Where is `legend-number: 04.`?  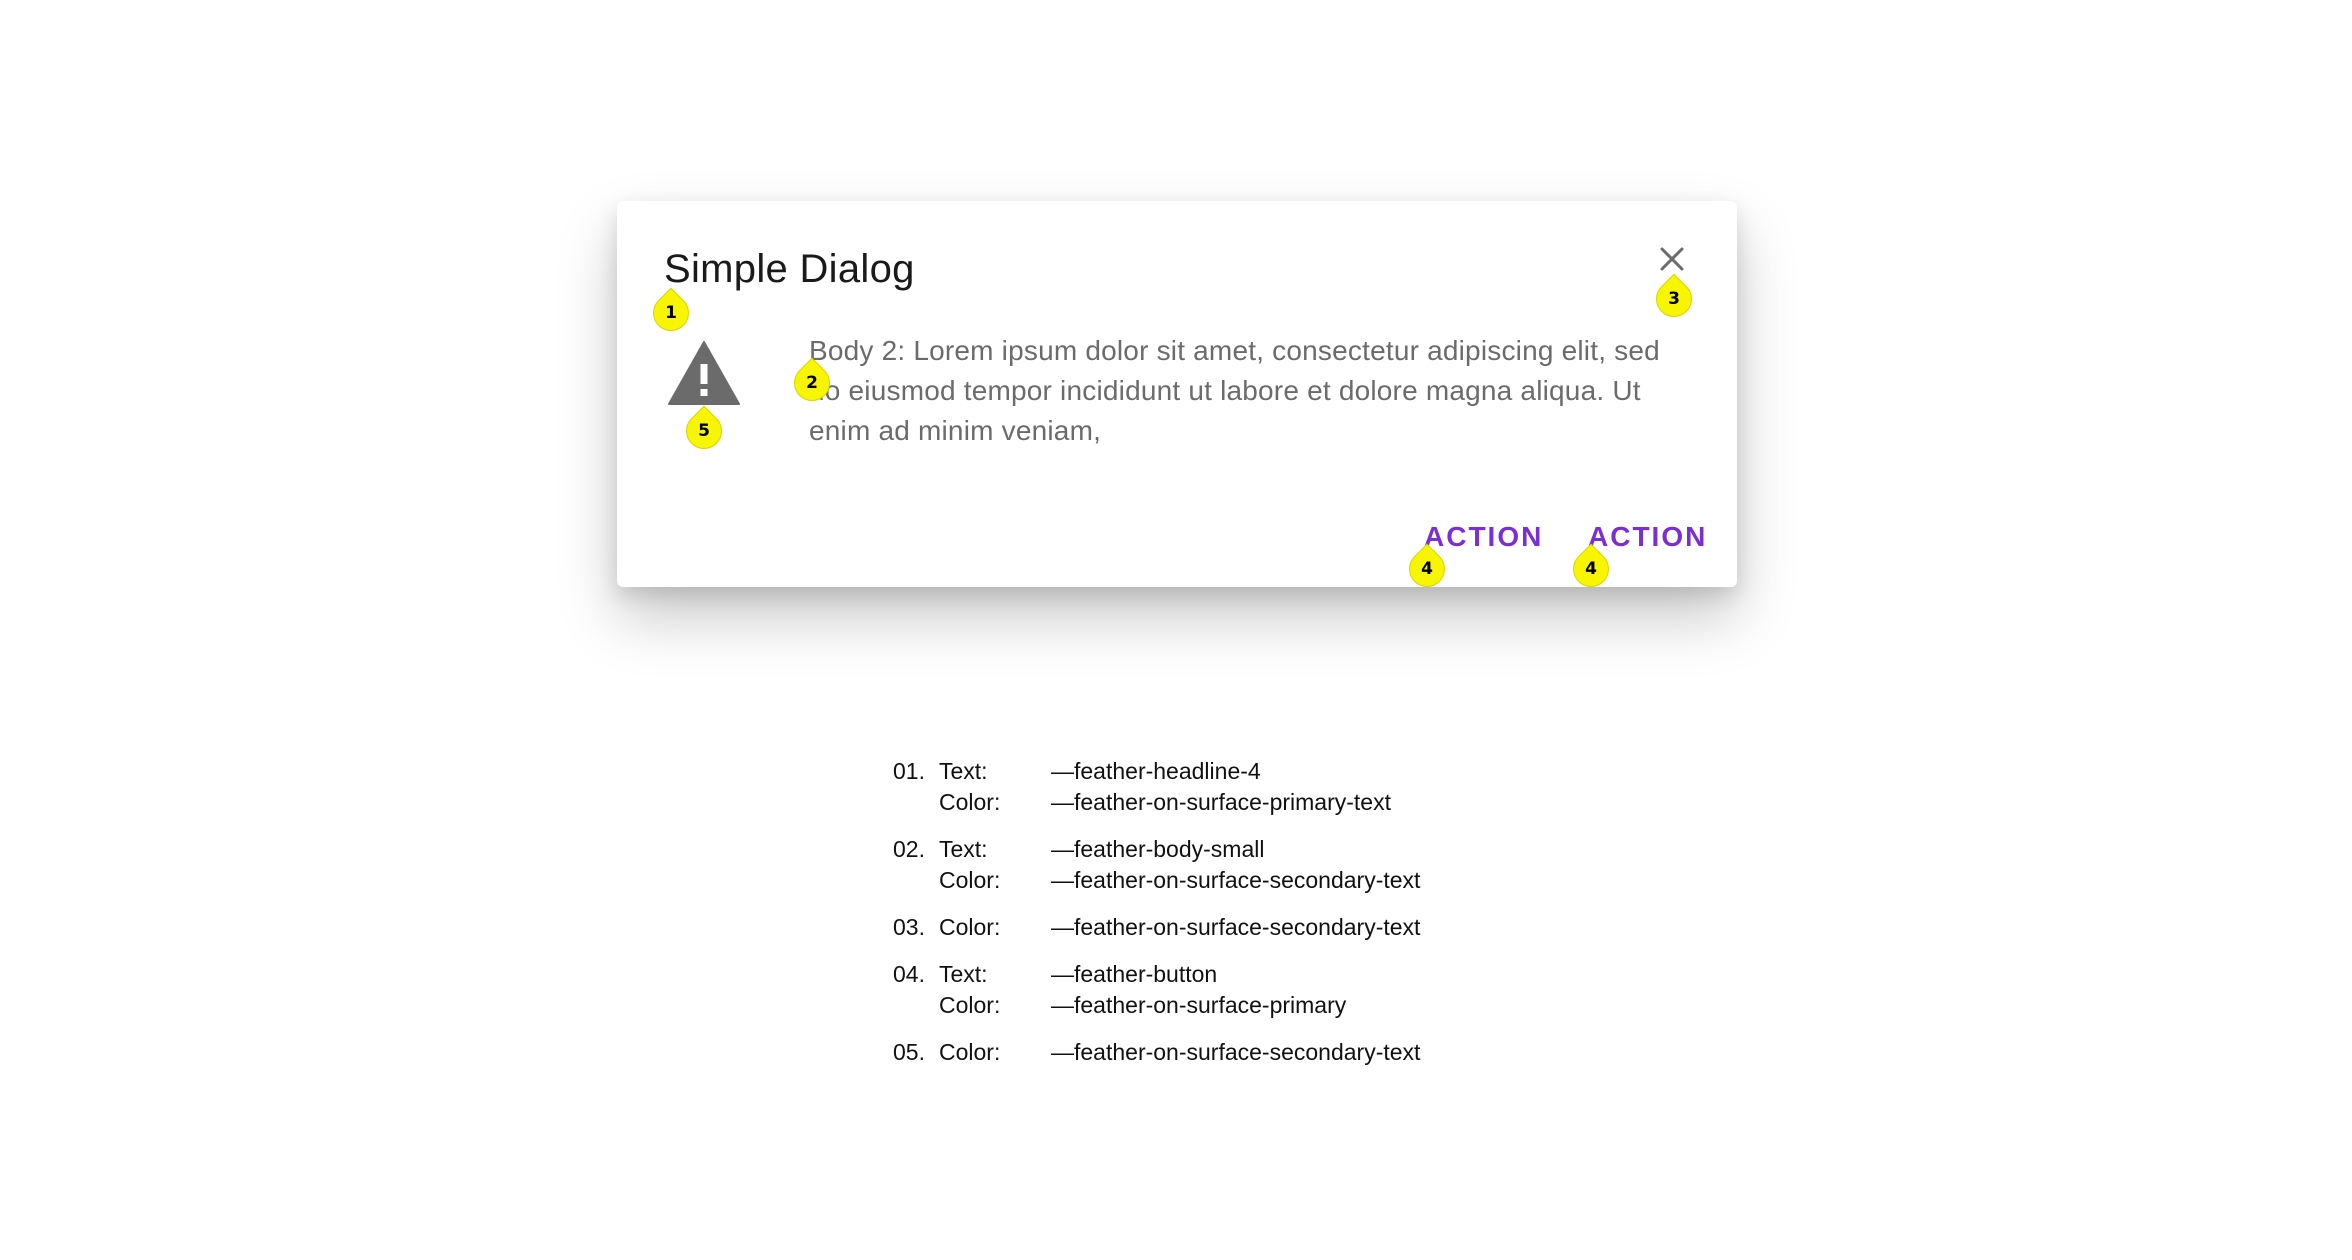
legend-number: 04. is located at coordinates (909, 974).